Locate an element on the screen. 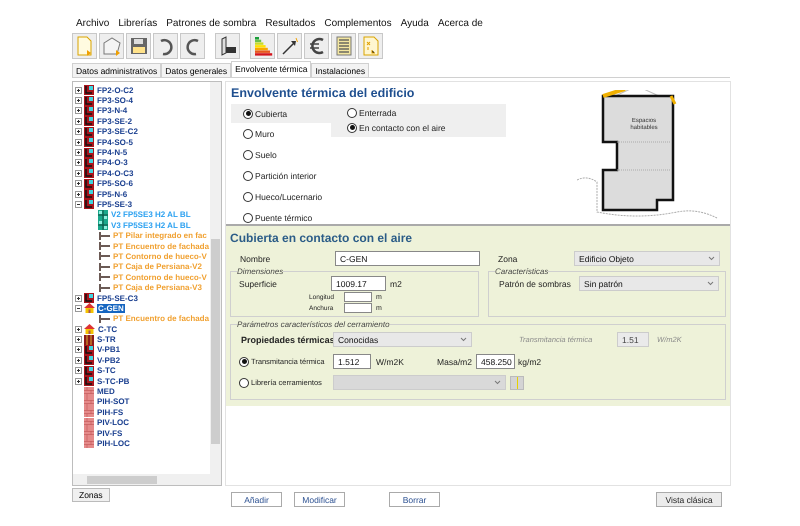 The width and height of the screenshot is (800, 526). caret-icon is located at coordinates (710, 283).